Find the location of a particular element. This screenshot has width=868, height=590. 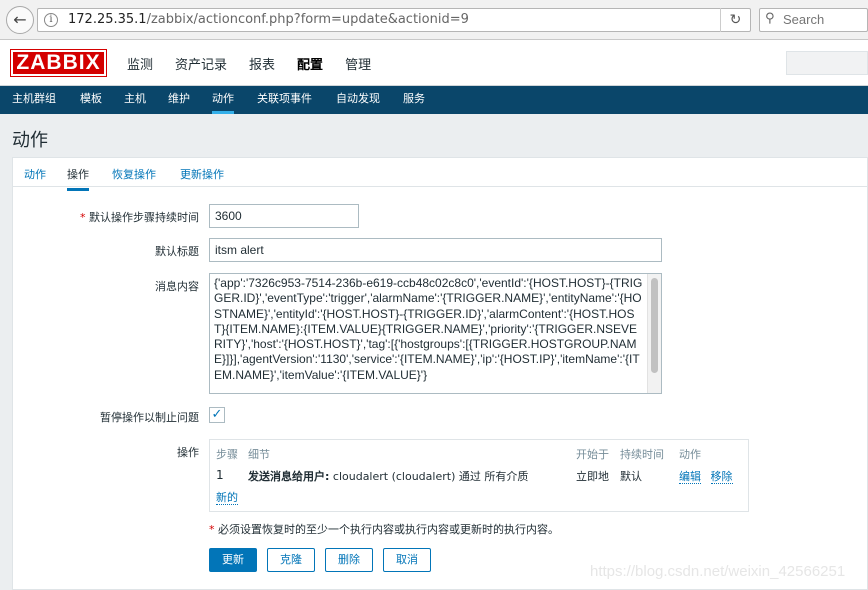

submenu-maintenance: 维护 is located at coordinates (179, 100).